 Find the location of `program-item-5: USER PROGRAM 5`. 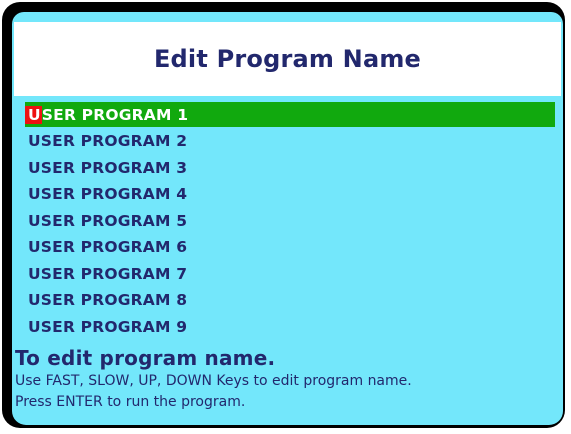

program-item-5: USER PROGRAM 5 is located at coordinates (290, 220).